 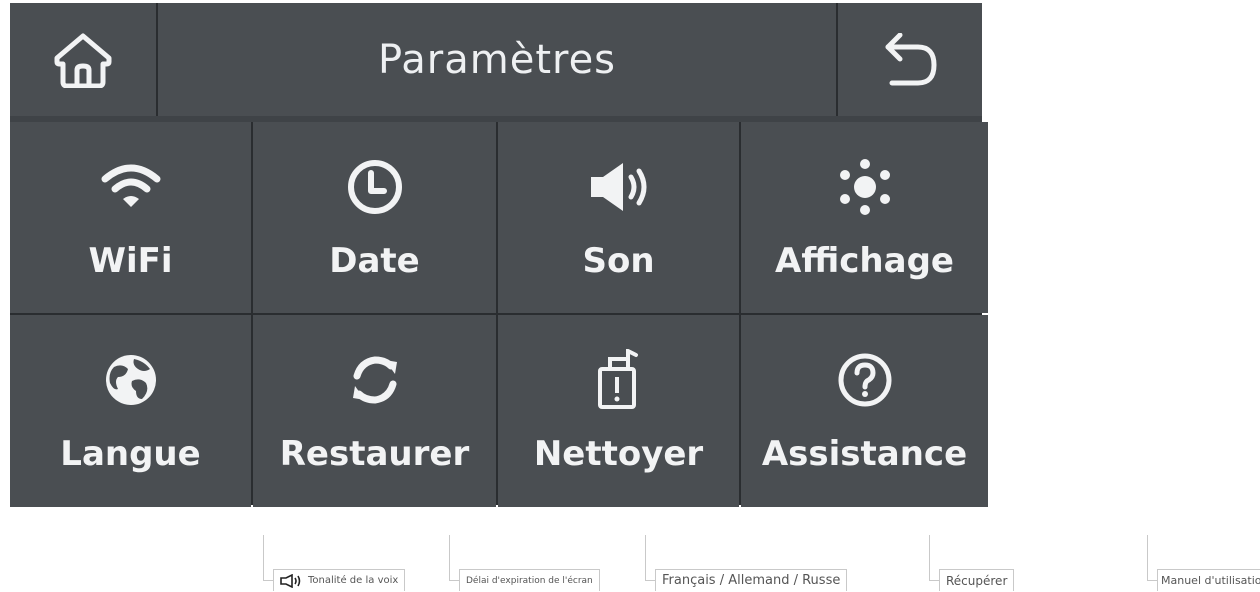 I want to click on tile-date: Date, so click(x=374, y=217).